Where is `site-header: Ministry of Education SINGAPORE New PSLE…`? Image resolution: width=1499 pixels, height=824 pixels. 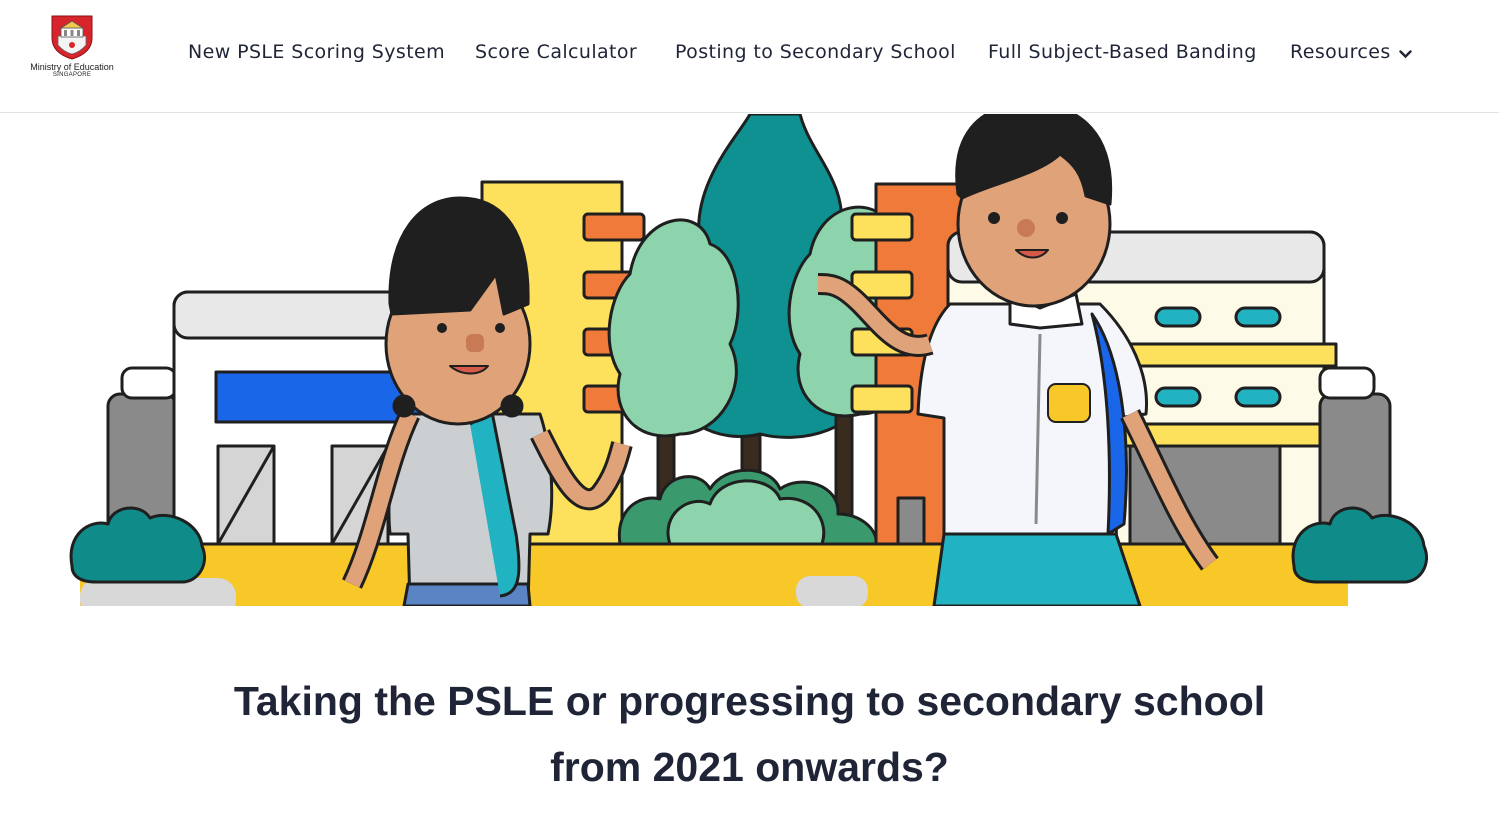 site-header: Ministry of Education SINGAPORE New PSLE… is located at coordinates (749, 56).